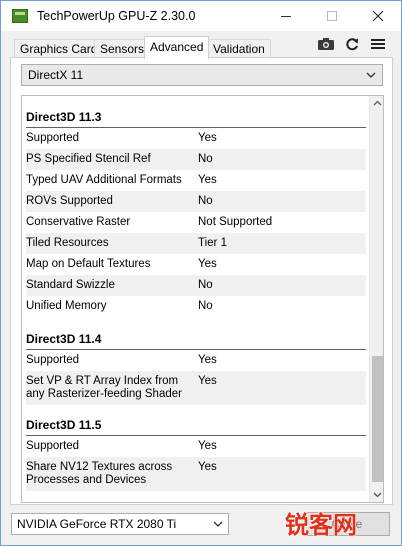  Describe the element at coordinates (377, 419) in the screenshot. I see `scrollbar-thumb` at that location.